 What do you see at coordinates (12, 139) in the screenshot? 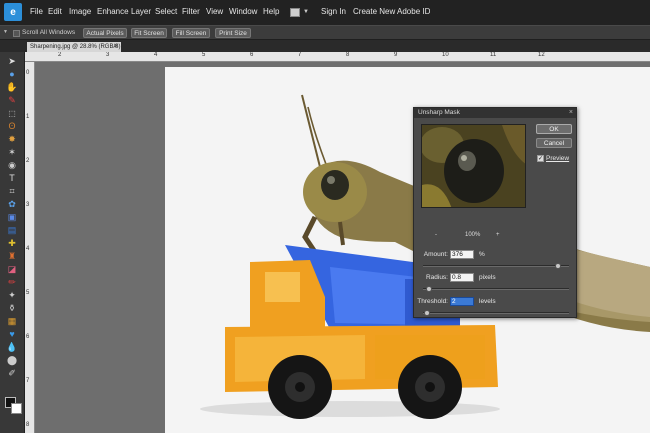
I see `quick-selection-tool-icon: ✸` at bounding box center [12, 139].